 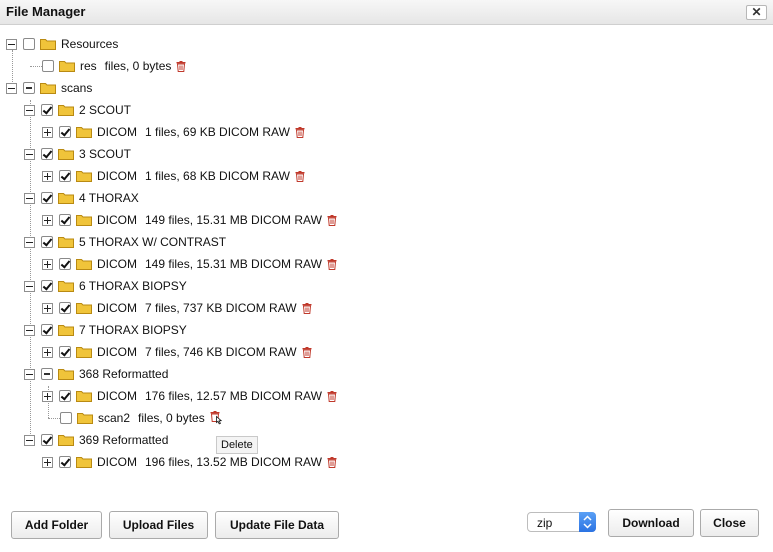 I want to click on tree-node-dicom: DICOM 196 files, 13.52 MB DICOM RAW, so click(x=189, y=462).